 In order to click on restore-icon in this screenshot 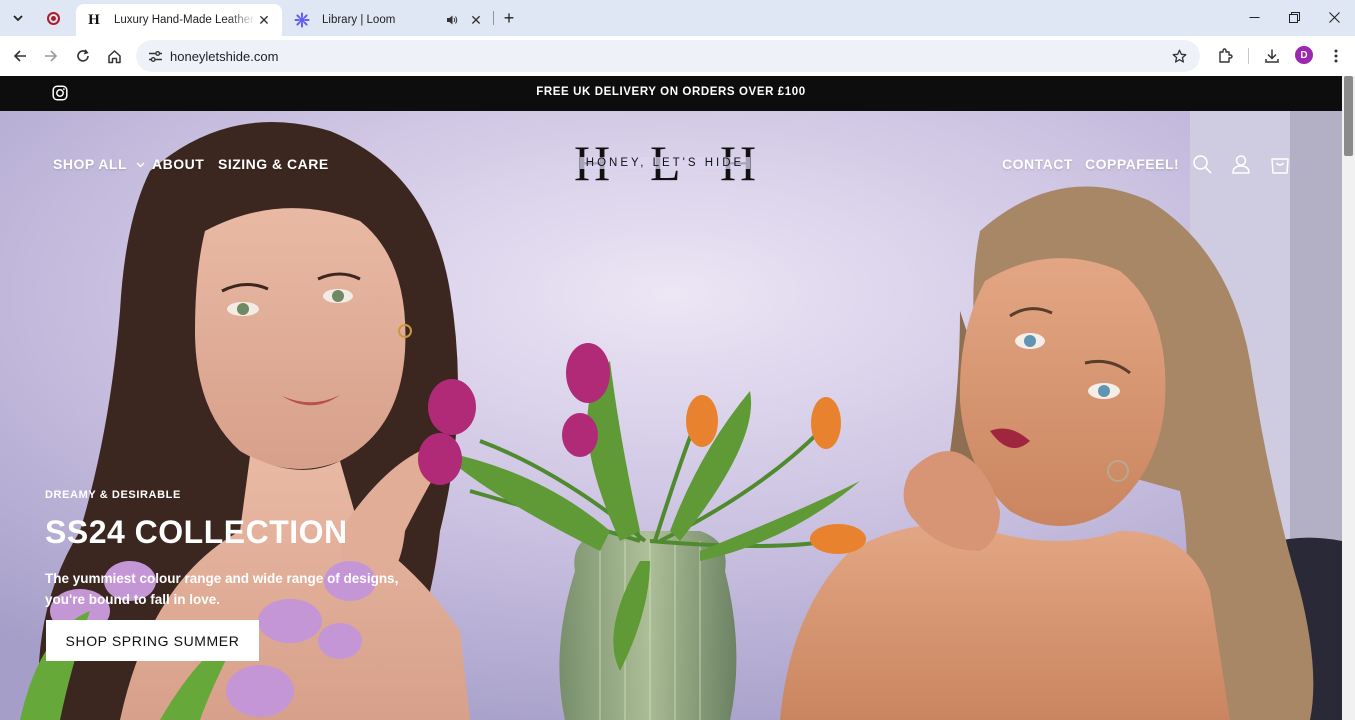, I will do `click(1294, 17)`.